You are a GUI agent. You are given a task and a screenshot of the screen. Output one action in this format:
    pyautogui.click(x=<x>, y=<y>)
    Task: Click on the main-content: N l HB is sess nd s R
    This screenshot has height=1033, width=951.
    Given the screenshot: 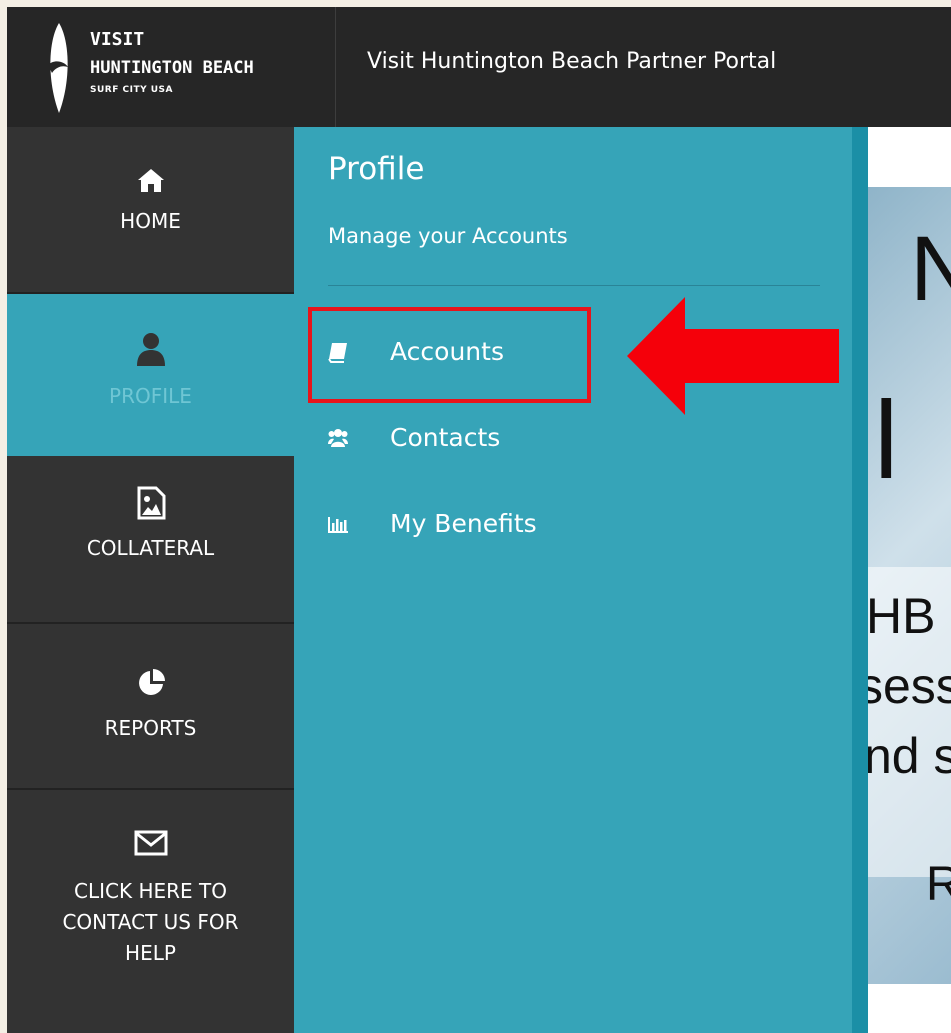 What is the action you would take?
    pyautogui.click(x=909, y=580)
    